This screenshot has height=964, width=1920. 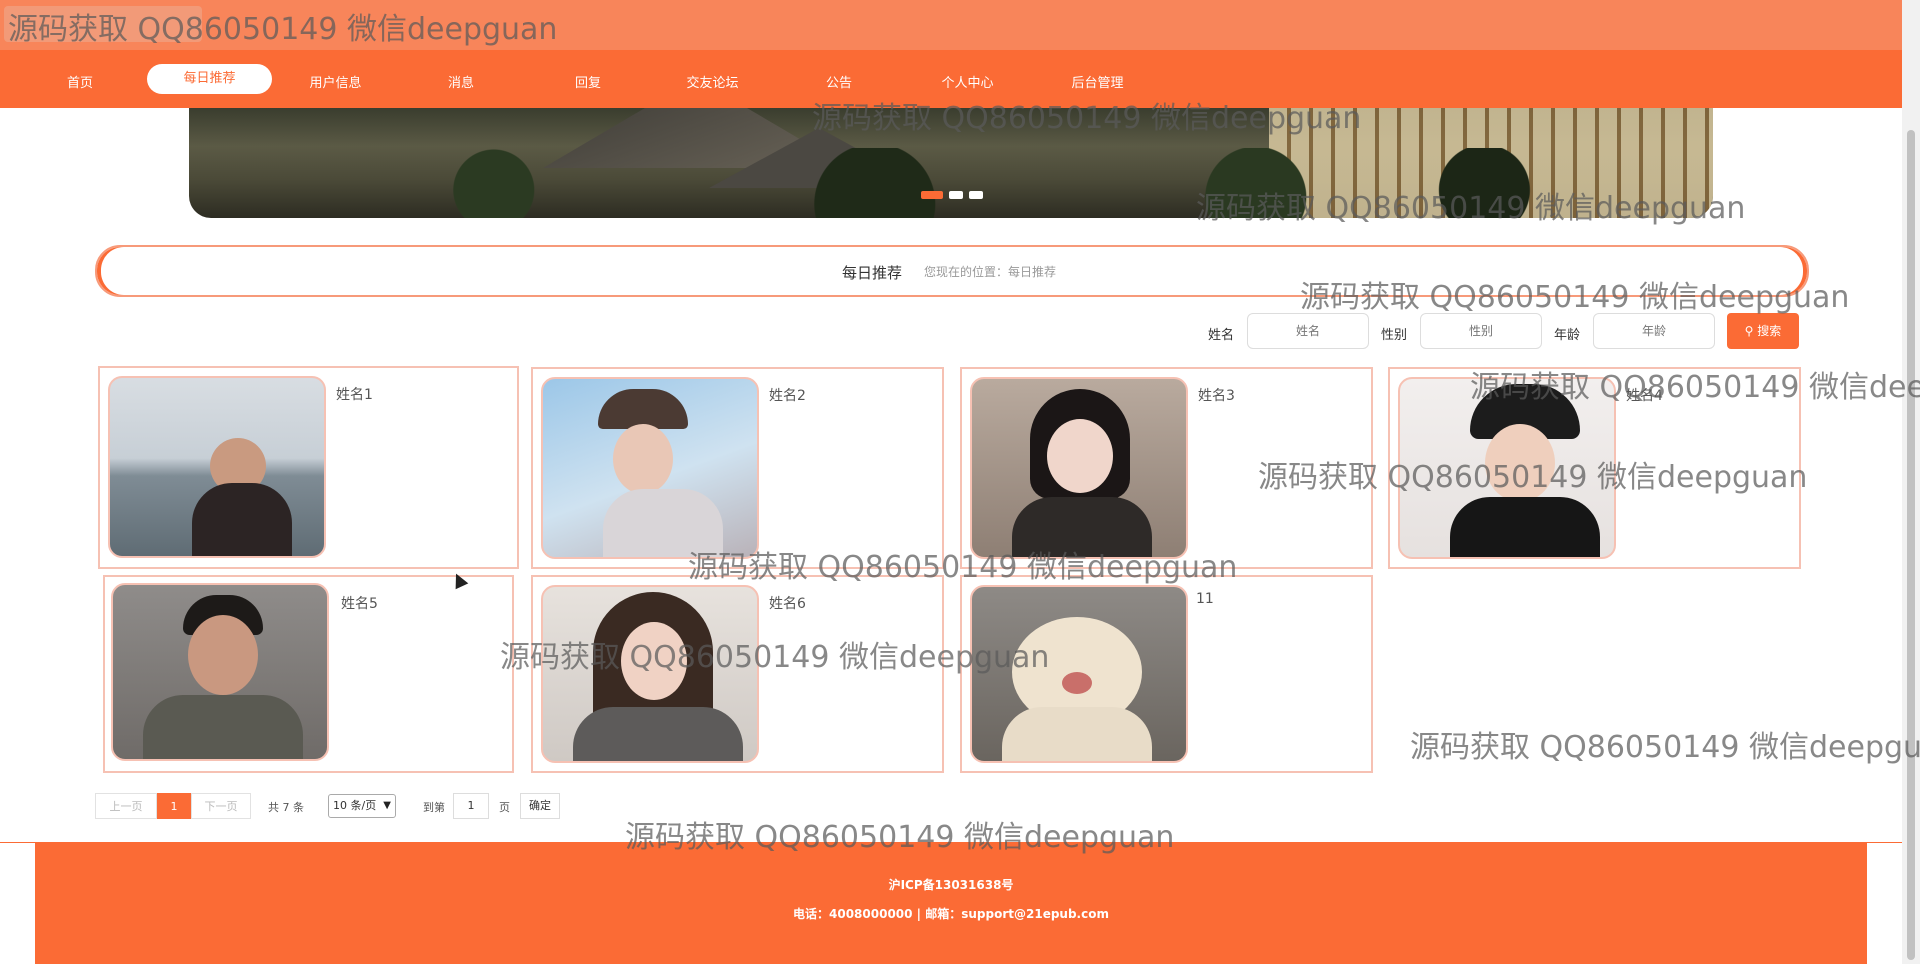 I want to click on profile-name: 姓名2, so click(x=787, y=396).